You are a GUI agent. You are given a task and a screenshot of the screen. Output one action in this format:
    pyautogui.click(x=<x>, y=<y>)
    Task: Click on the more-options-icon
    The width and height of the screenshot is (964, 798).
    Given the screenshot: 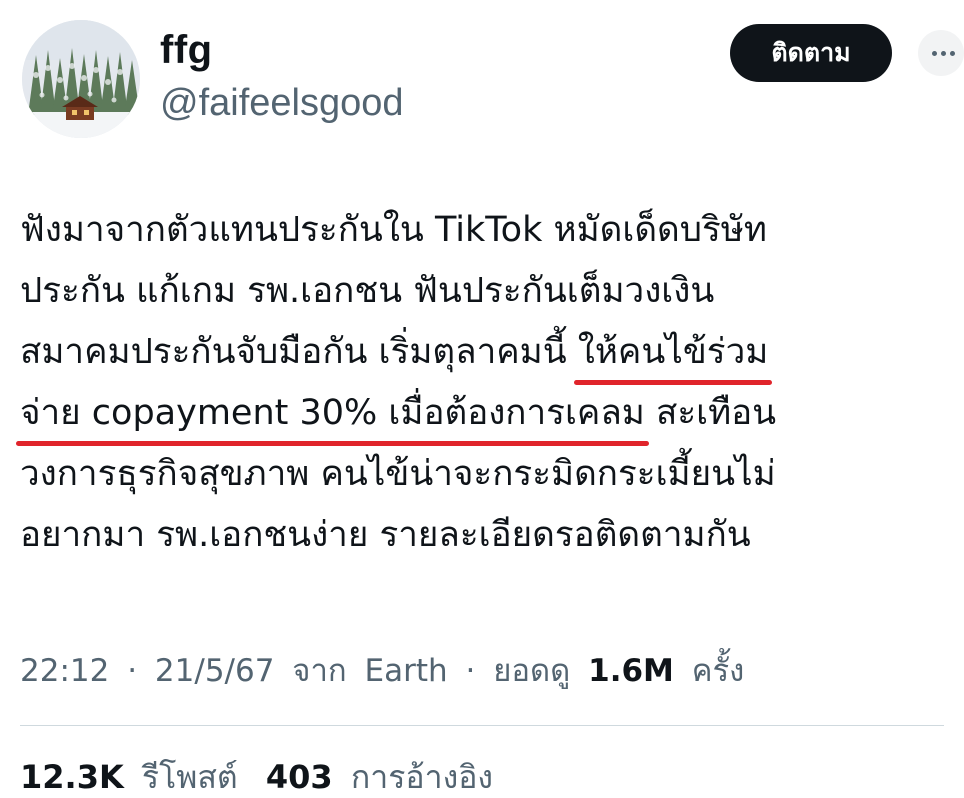 What is the action you would take?
    pyautogui.click(x=941, y=53)
    